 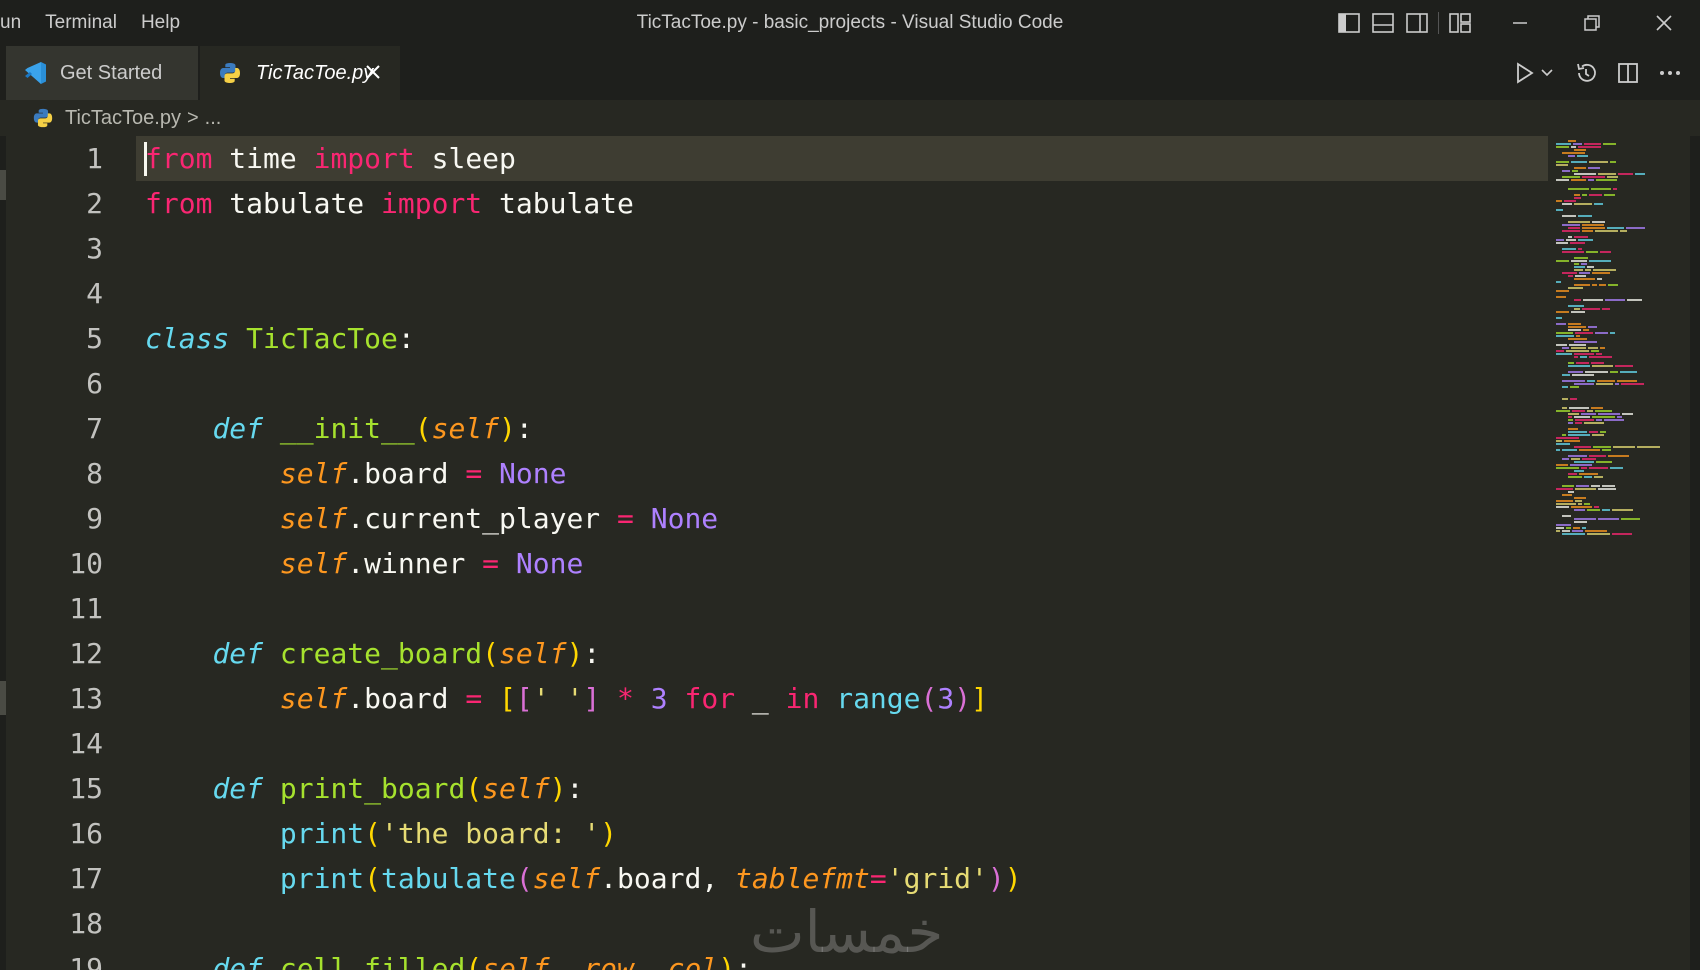 I want to click on code-line: 9 self.current_player = None, so click(x=774, y=518).